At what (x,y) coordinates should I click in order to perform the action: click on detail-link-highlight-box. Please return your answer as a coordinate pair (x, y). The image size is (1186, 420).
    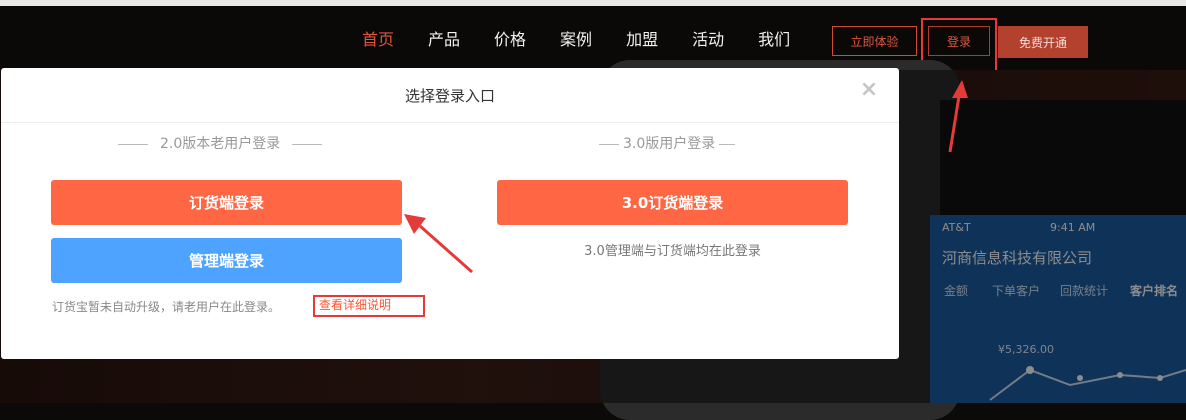
    Looking at the image, I should click on (369, 306).